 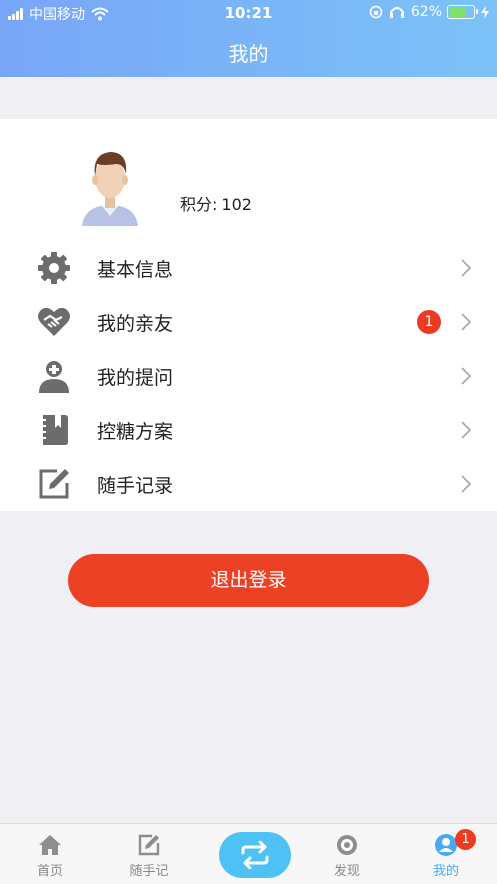 I want to click on home-icon, so click(x=50, y=845).